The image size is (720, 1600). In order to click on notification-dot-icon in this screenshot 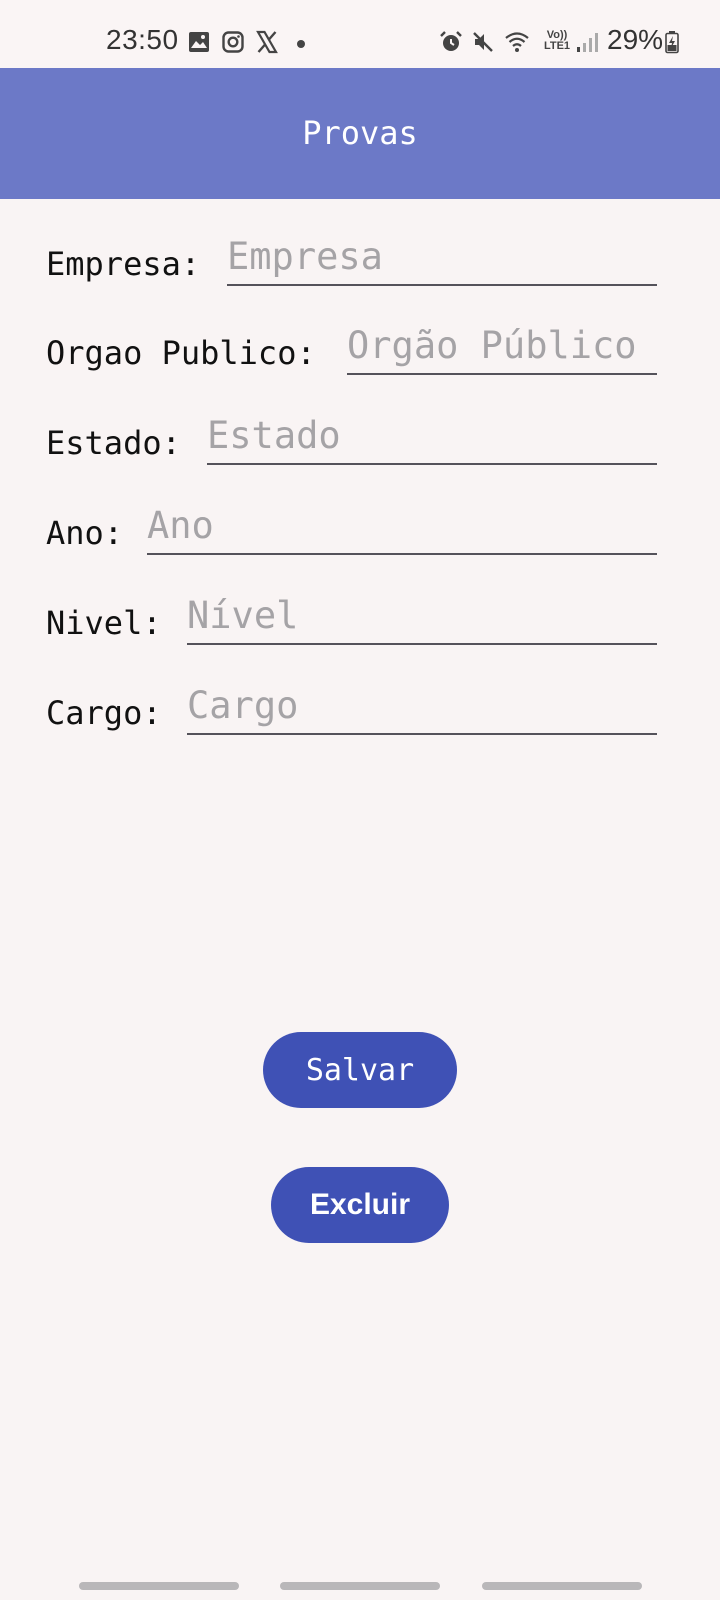, I will do `click(301, 44)`.